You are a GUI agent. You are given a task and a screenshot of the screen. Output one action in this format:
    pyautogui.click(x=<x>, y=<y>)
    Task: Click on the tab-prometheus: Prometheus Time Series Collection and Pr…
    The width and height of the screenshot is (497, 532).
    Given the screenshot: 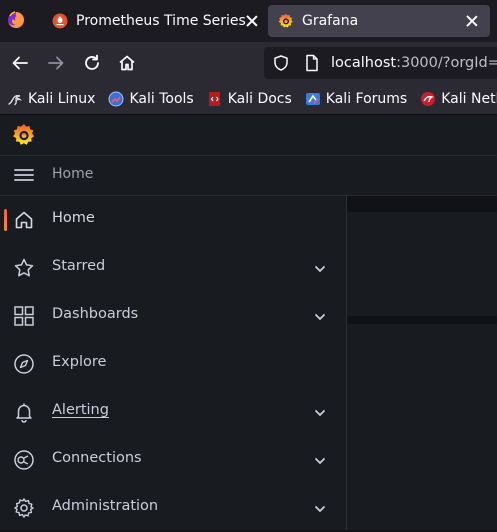 What is the action you would take?
    pyautogui.click(x=154, y=21)
    